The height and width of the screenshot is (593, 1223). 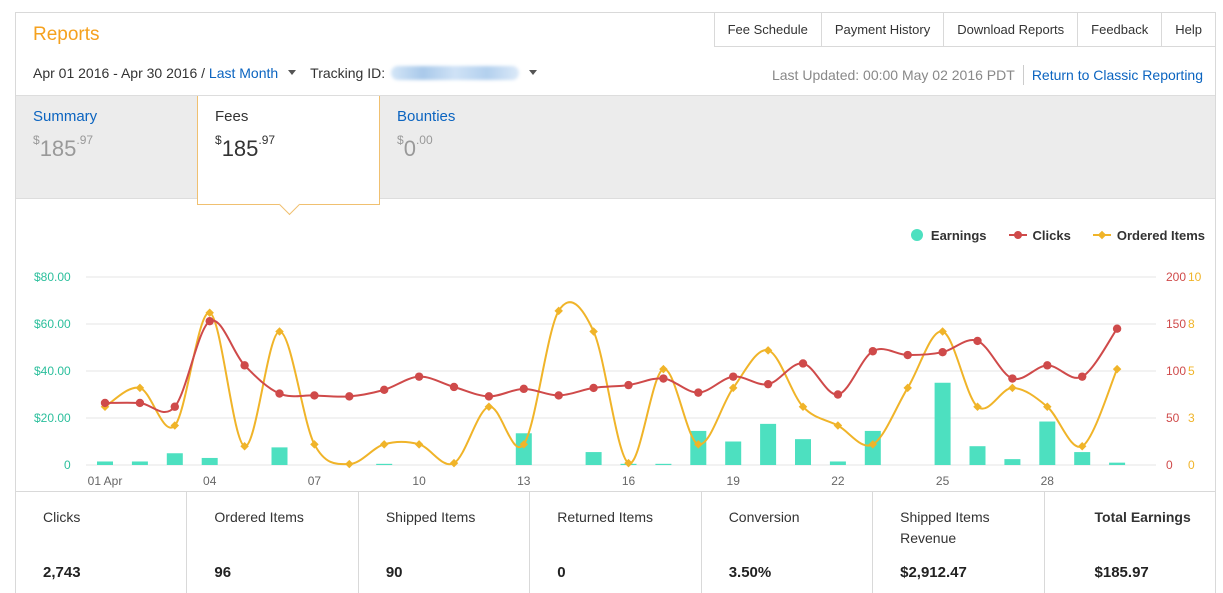 I want to click on clicks-axis-tick-label: 100, so click(x=1176, y=371).